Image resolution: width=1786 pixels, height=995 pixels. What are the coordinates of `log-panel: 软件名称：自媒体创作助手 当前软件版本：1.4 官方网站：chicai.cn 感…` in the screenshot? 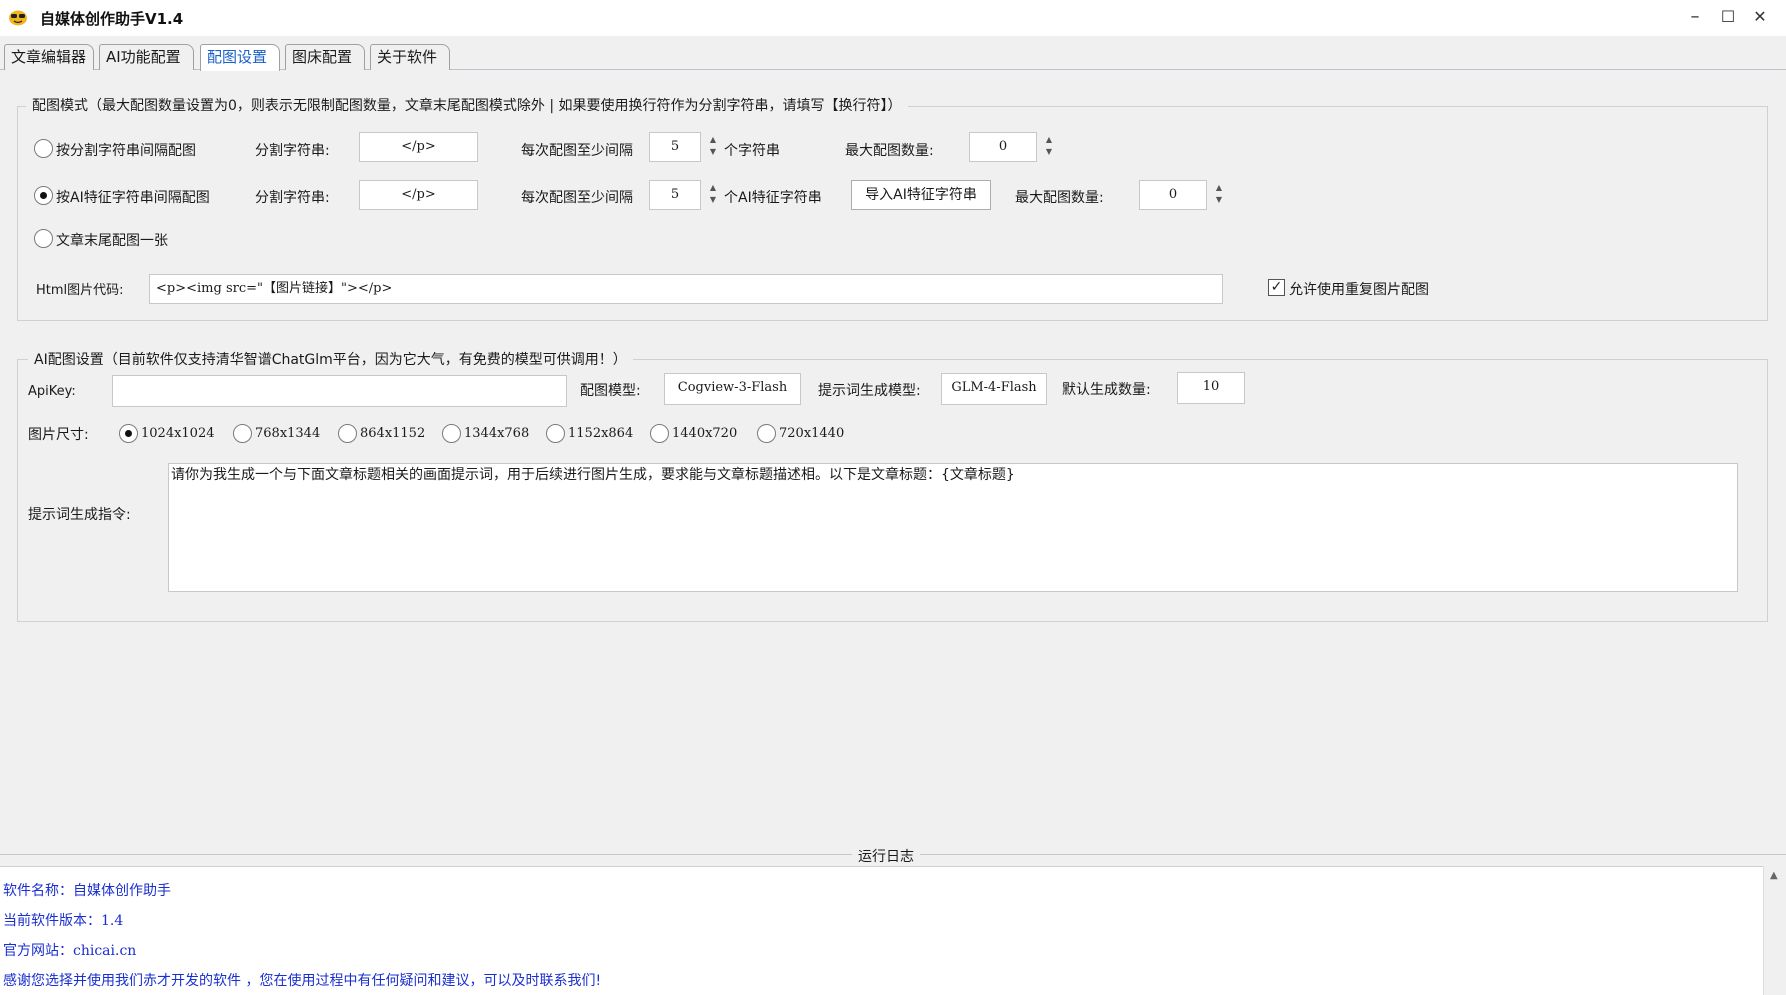 It's located at (881, 930).